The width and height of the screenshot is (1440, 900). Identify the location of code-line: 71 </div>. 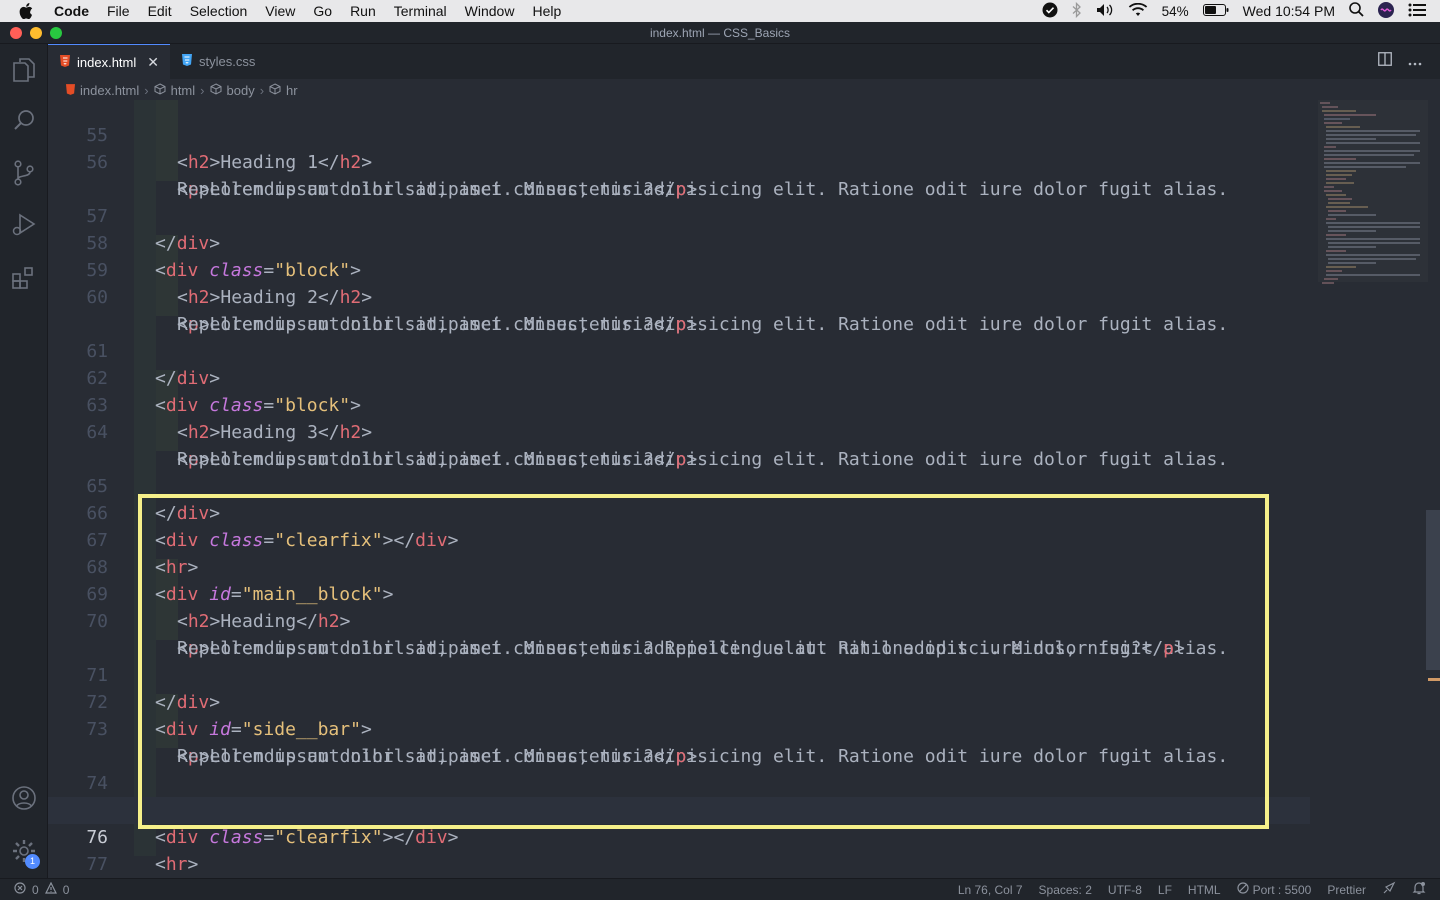
(679, 674).